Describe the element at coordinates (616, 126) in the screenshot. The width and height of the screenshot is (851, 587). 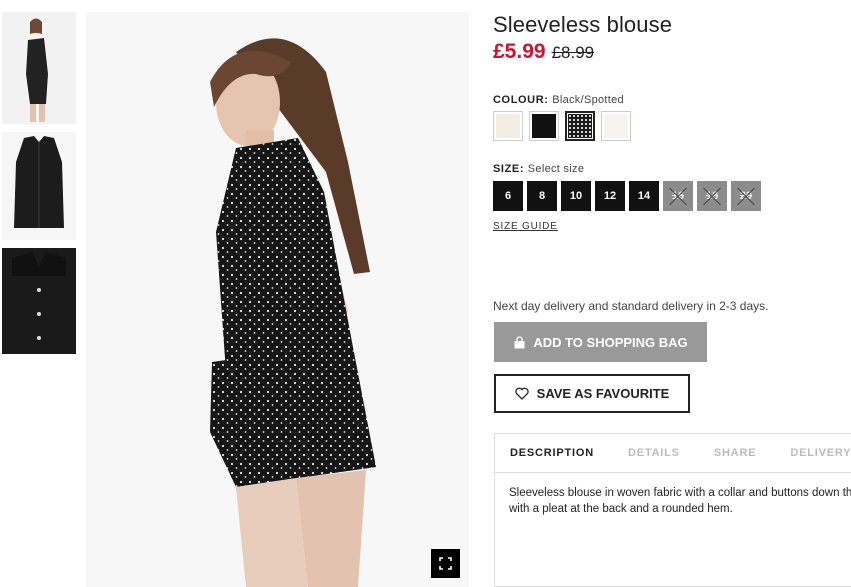
I see `swatch-white` at that location.